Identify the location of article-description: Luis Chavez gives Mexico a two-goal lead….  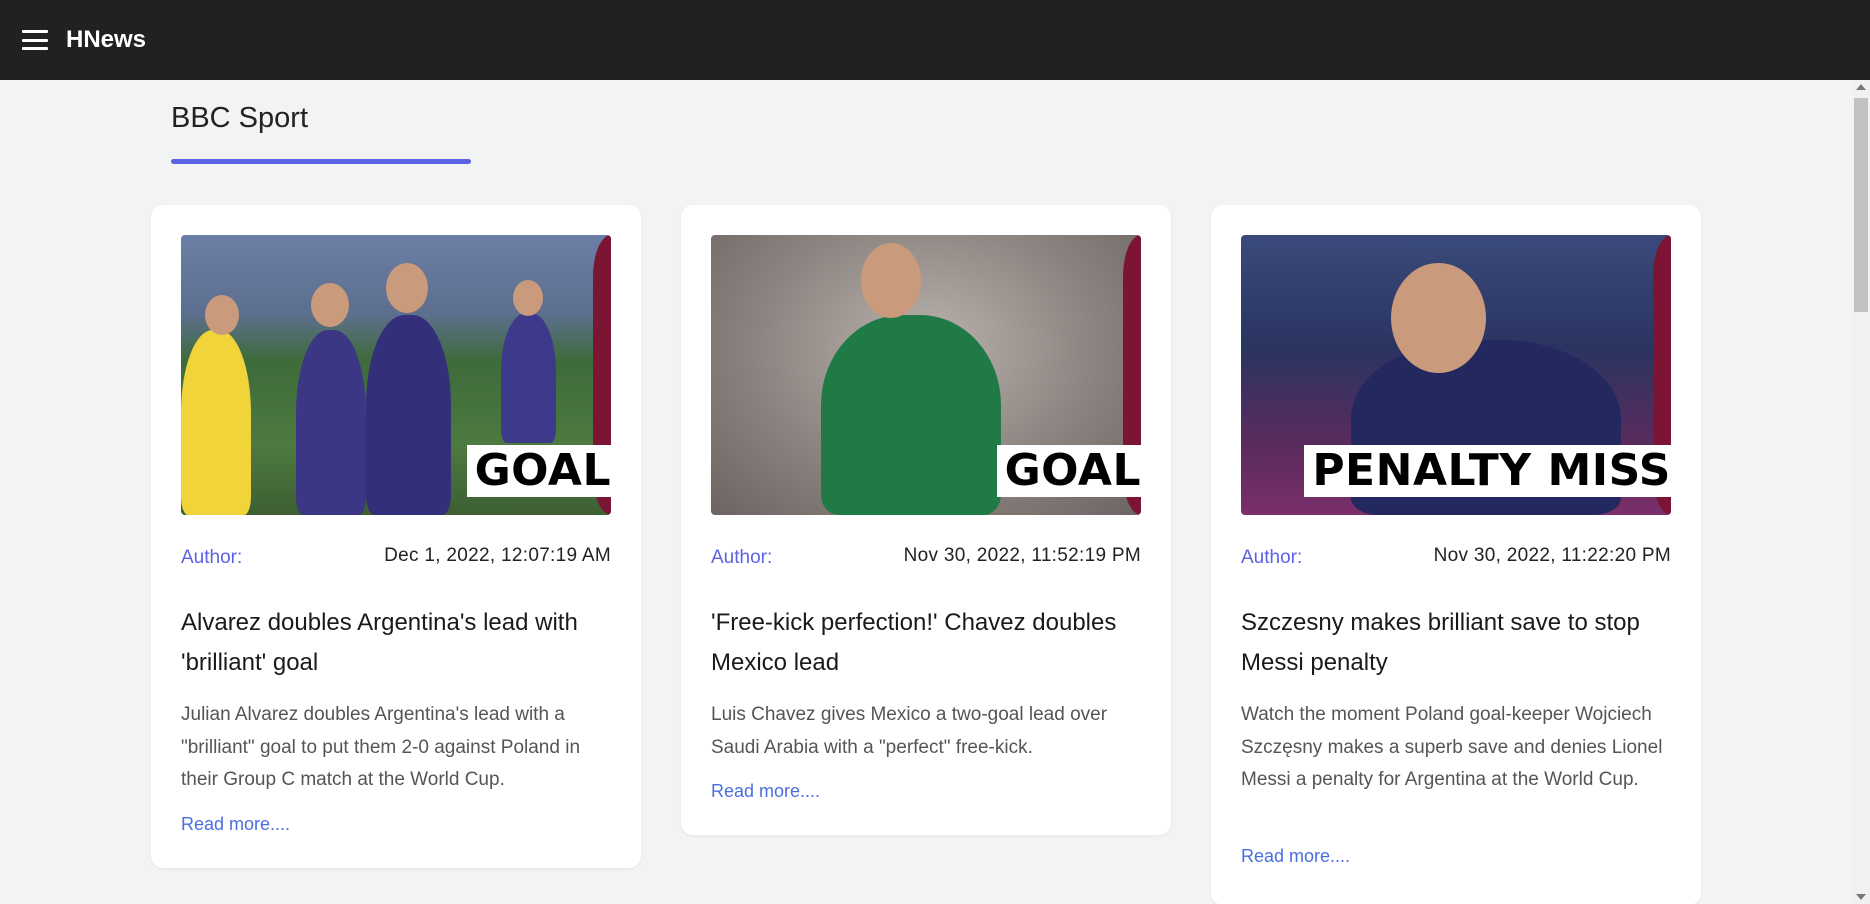
(909, 731).